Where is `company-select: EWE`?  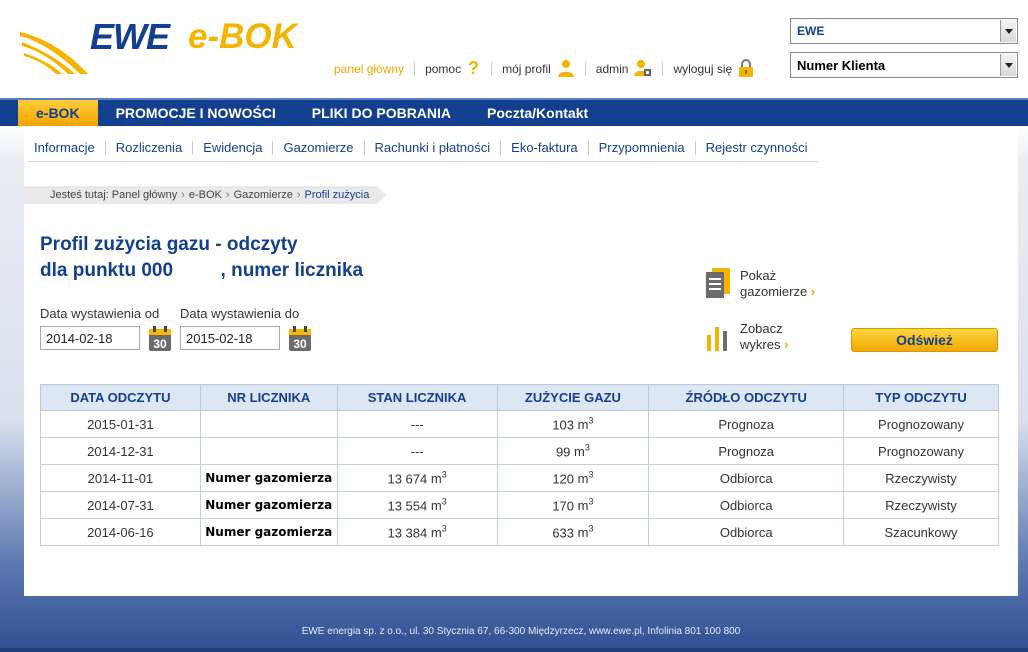
company-select: EWE is located at coordinates (904, 31).